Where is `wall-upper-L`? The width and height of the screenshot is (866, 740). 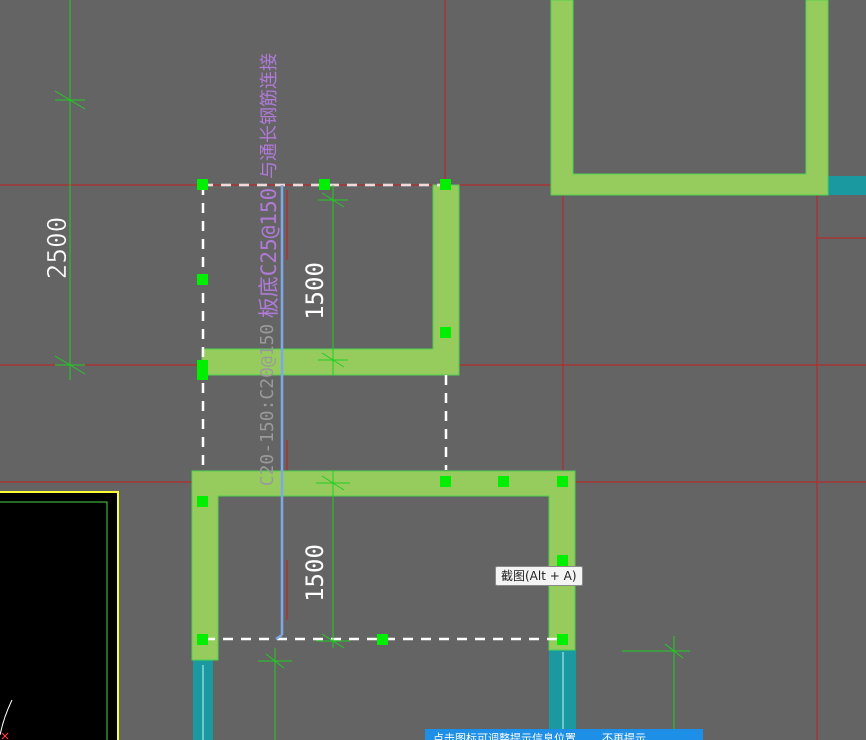 wall-upper-L is located at coordinates (330, 280).